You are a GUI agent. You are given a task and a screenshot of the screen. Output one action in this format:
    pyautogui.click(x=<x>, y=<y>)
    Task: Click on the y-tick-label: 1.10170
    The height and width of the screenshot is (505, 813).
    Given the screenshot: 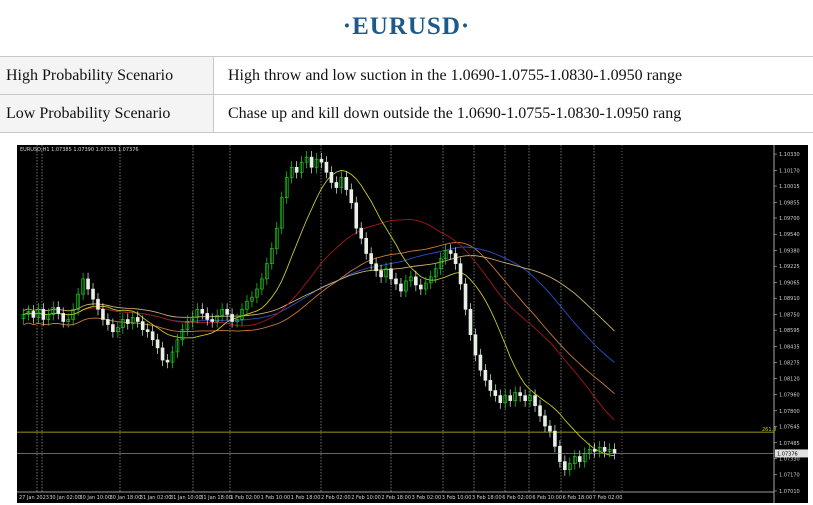 What is the action you would take?
    pyautogui.click(x=789, y=171)
    